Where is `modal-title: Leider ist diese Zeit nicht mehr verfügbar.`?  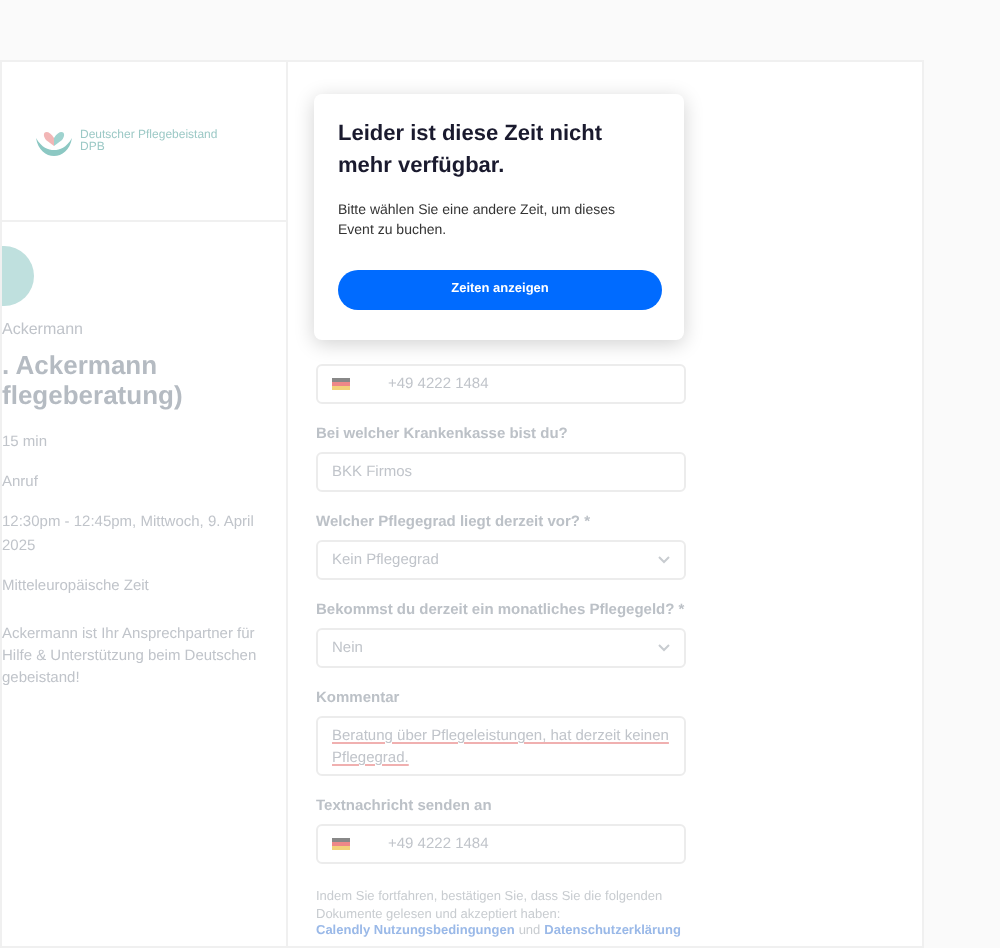 modal-title: Leider ist diese Zeit nicht mehr verfügbar. is located at coordinates (471, 151).